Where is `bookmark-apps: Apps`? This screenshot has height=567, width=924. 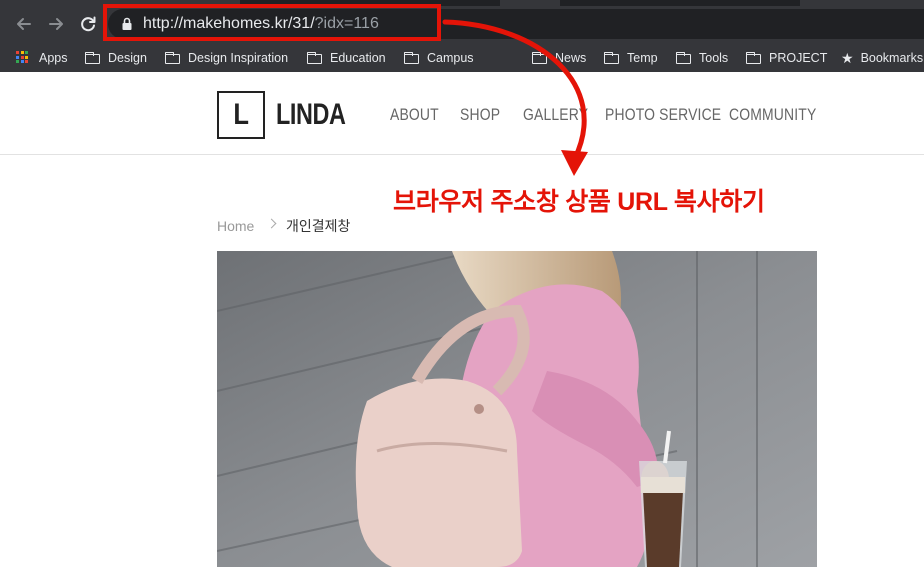
bookmark-apps: Apps is located at coordinates (42, 58).